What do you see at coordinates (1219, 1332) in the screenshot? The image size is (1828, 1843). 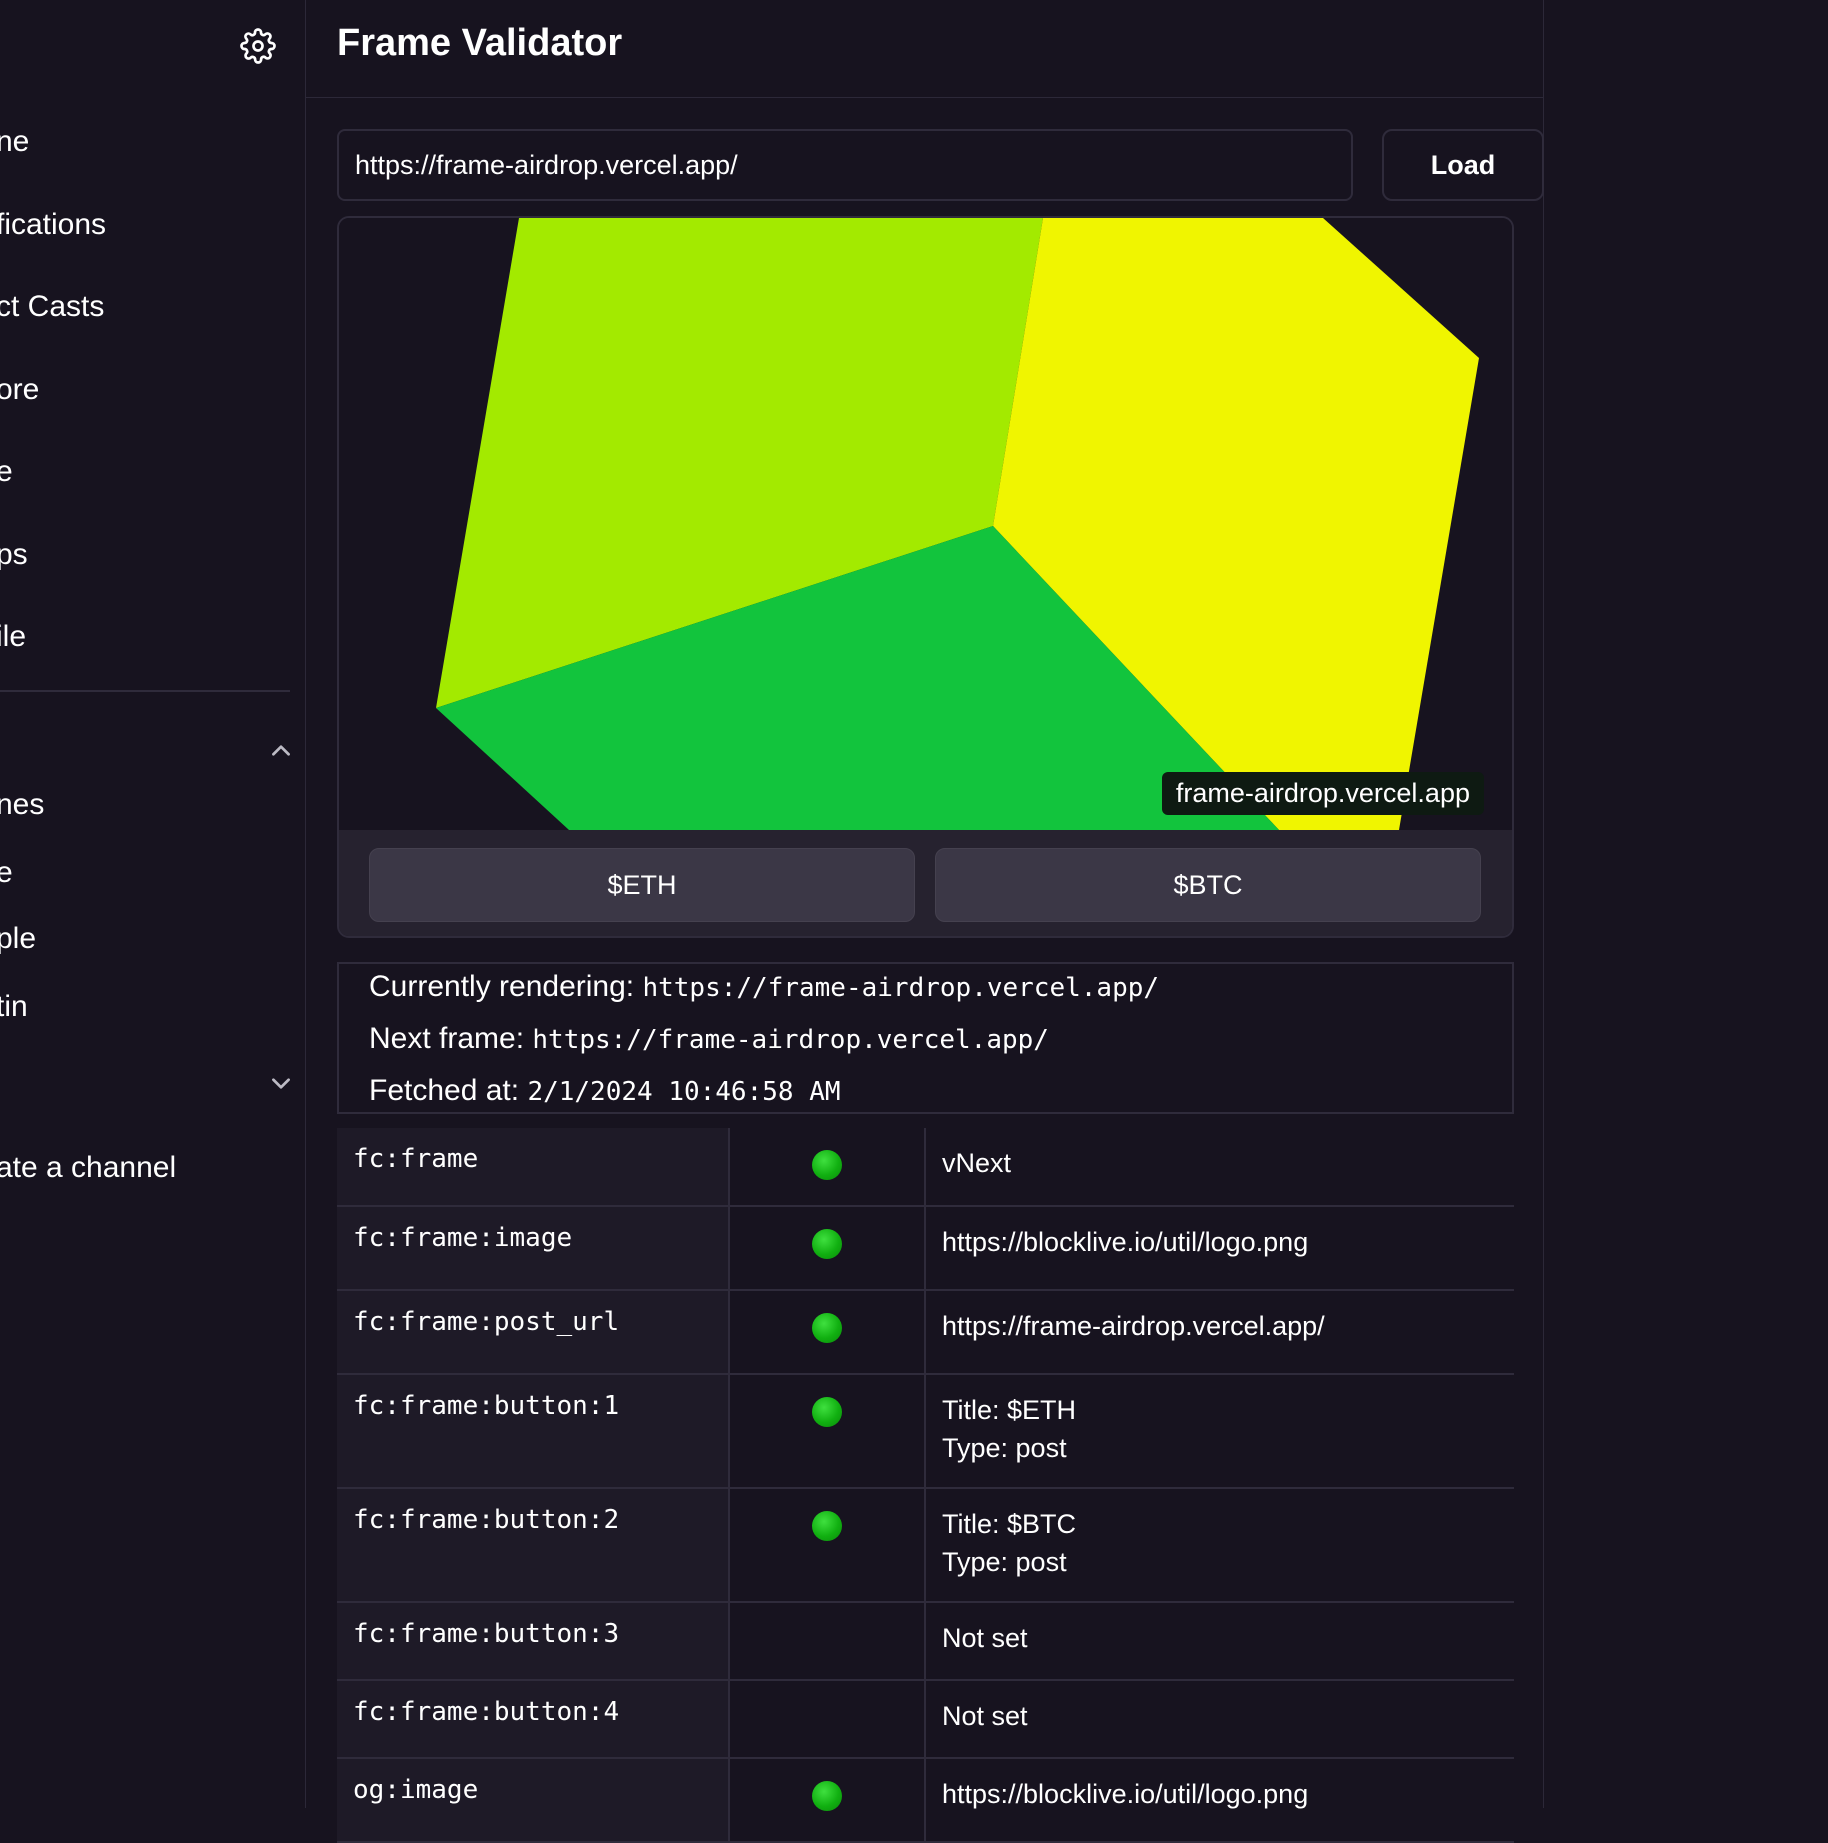 I see `meta-value: https://frame-airdrop.vercel.app/` at bounding box center [1219, 1332].